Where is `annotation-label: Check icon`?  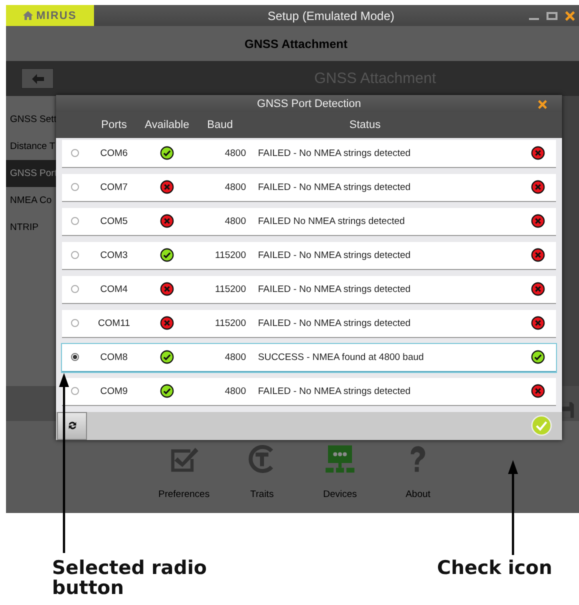 annotation-label: Check icon is located at coordinates (494, 568).